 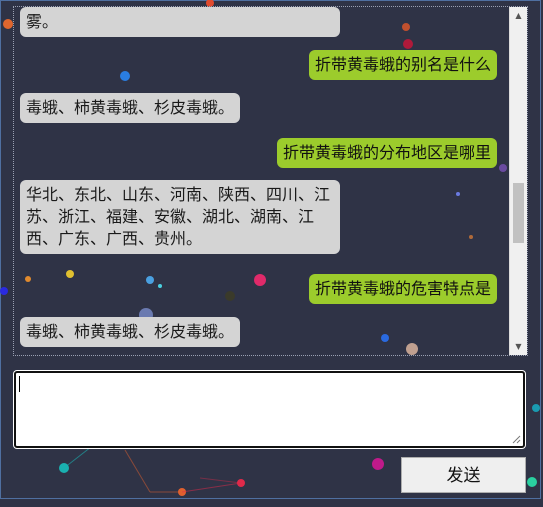 What do you see at coordinates (180, 22) in the screenshot?
I see `bot-message: 雾。` at bounding box center [180, 22].